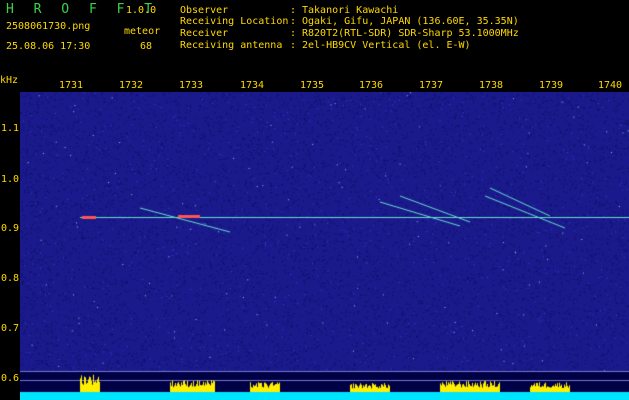 This screenshot has width=629, height=400. I want to click on y-tick-label: 0.8, so click(10, 278).